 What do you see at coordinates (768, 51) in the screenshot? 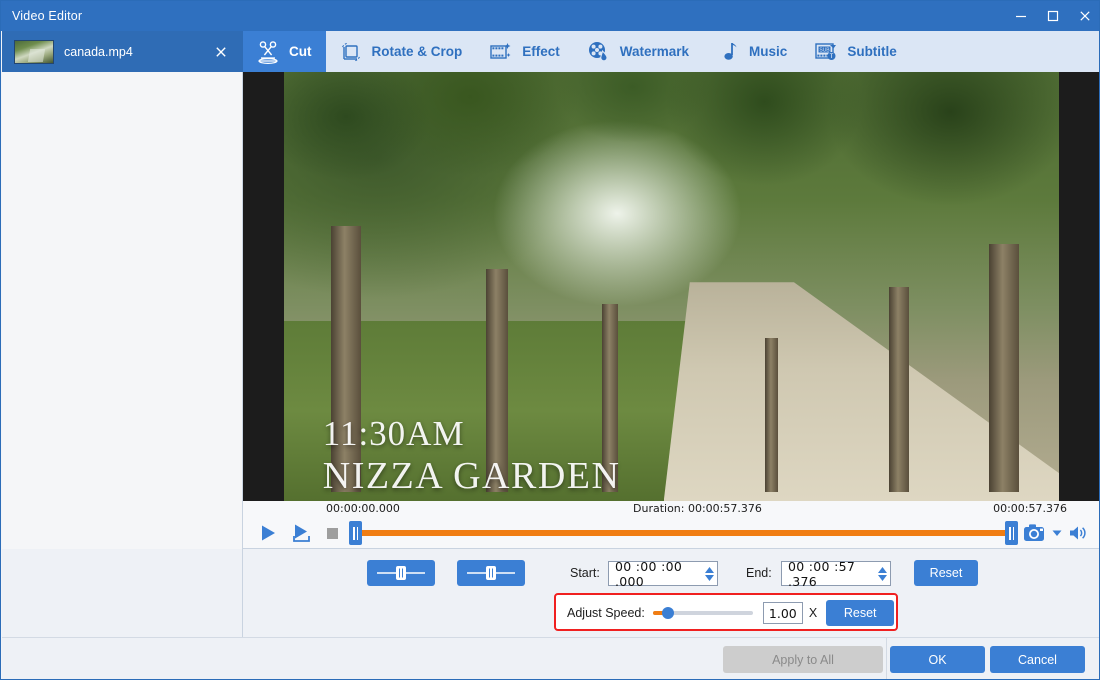
I see `tab-label: Music` at bounding box center [768, 51].